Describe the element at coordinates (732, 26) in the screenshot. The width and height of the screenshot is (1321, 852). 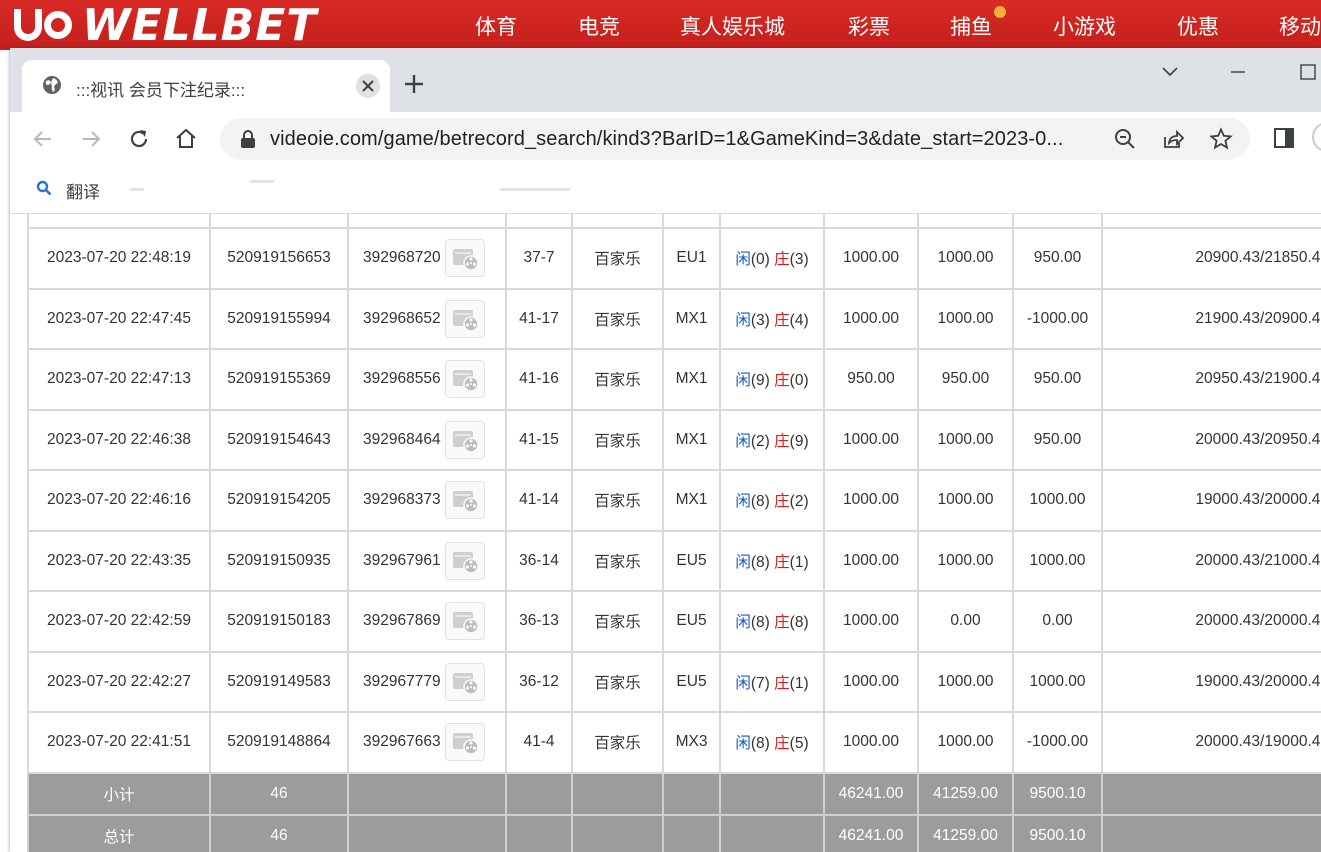
I see `nav-item-live-casino: 真人娱乐城` at that location.